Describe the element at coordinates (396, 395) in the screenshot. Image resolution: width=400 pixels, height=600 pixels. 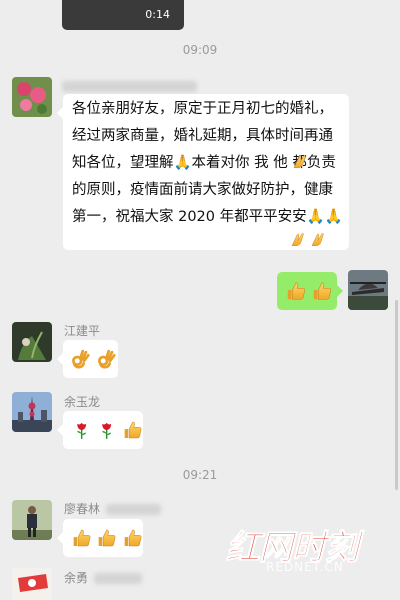
I see `scrollbar` at that location.